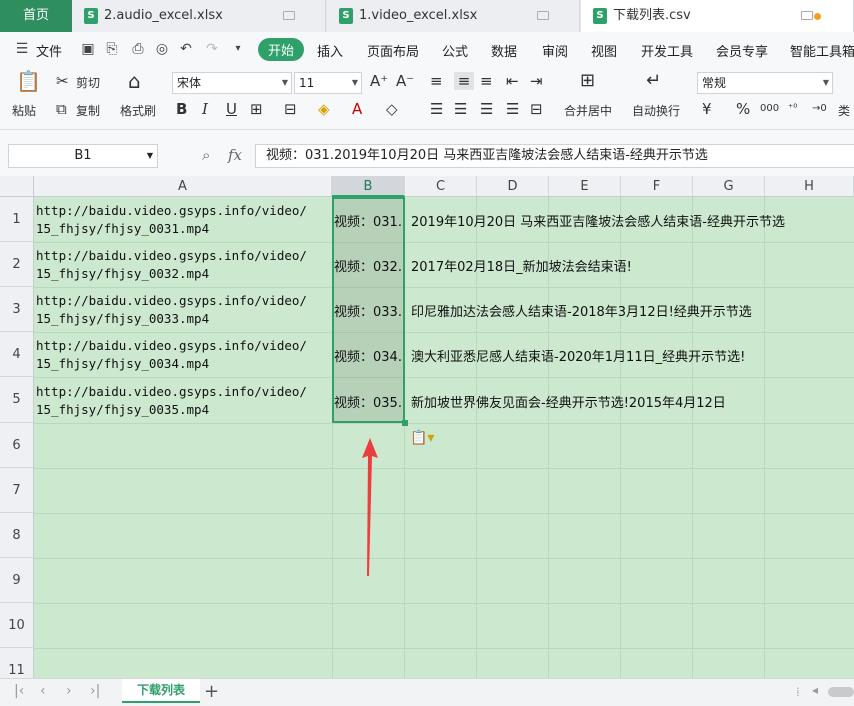  Describe the element at coordinates (161, 691) in the screenshot. I see `sheet-tab-download-list: 下载列表` at that location.